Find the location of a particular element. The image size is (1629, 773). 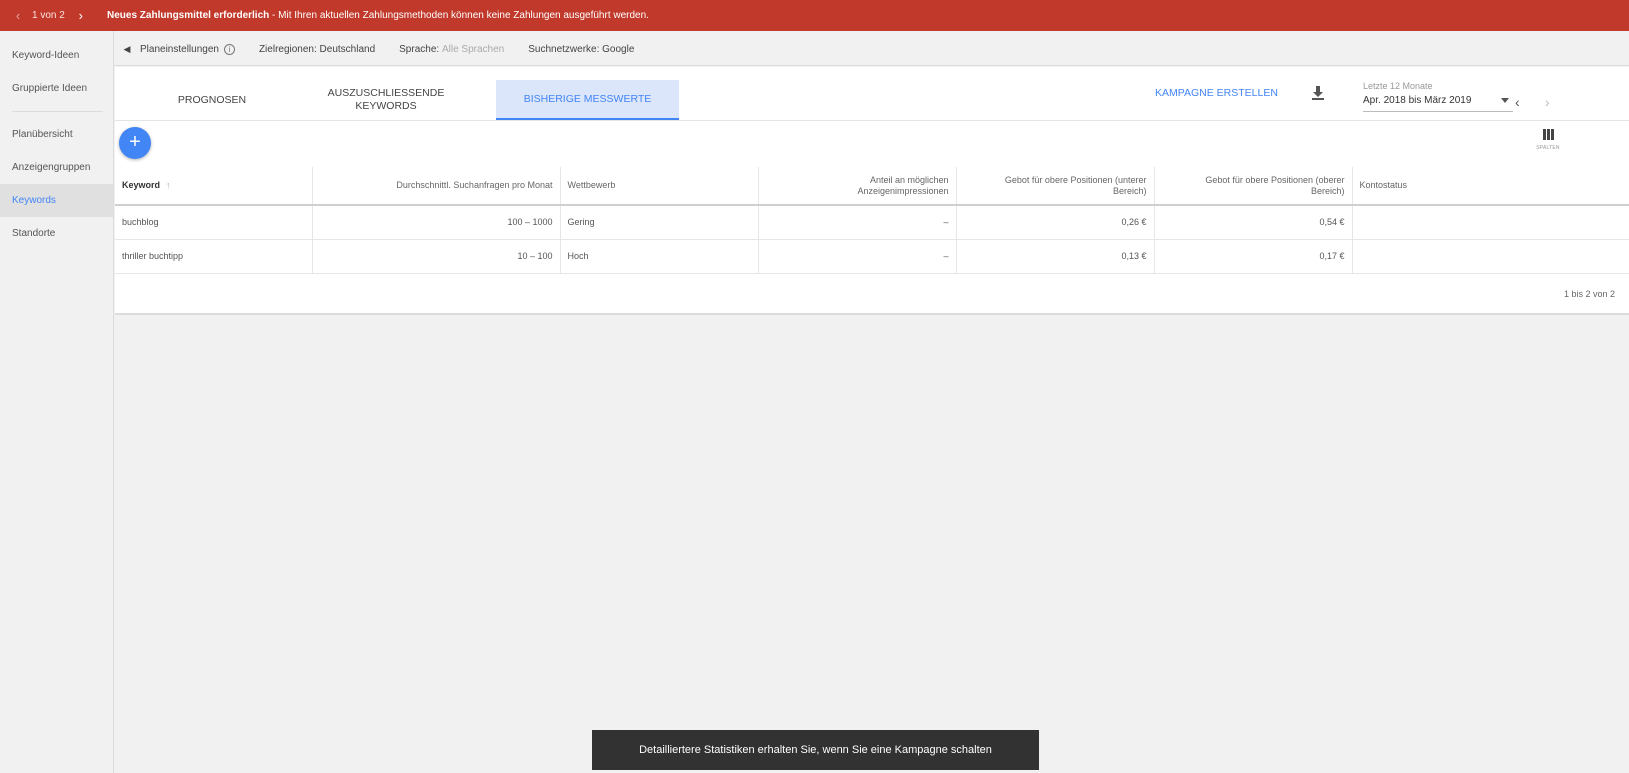

dropdown-caret-icon is located at coordinates (1505, 100).